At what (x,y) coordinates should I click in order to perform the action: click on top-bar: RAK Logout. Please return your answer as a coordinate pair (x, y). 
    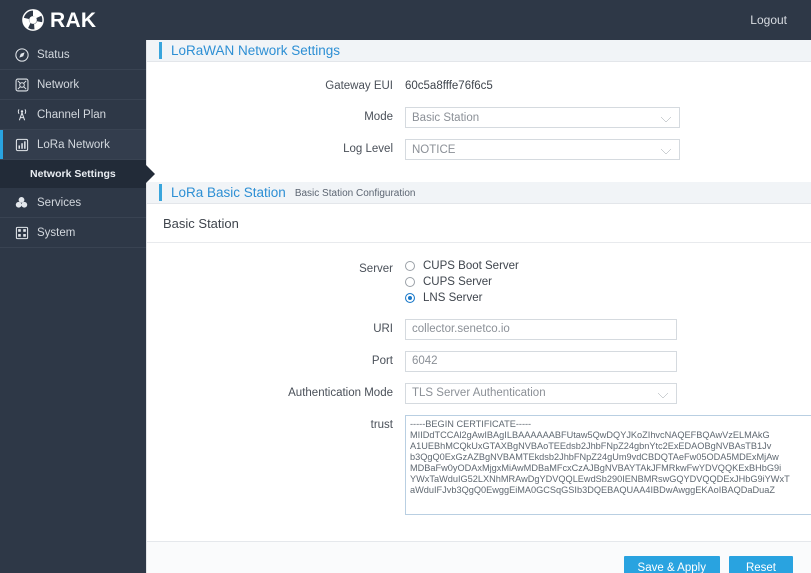
    Looking at the image, I should click on (405, 20).